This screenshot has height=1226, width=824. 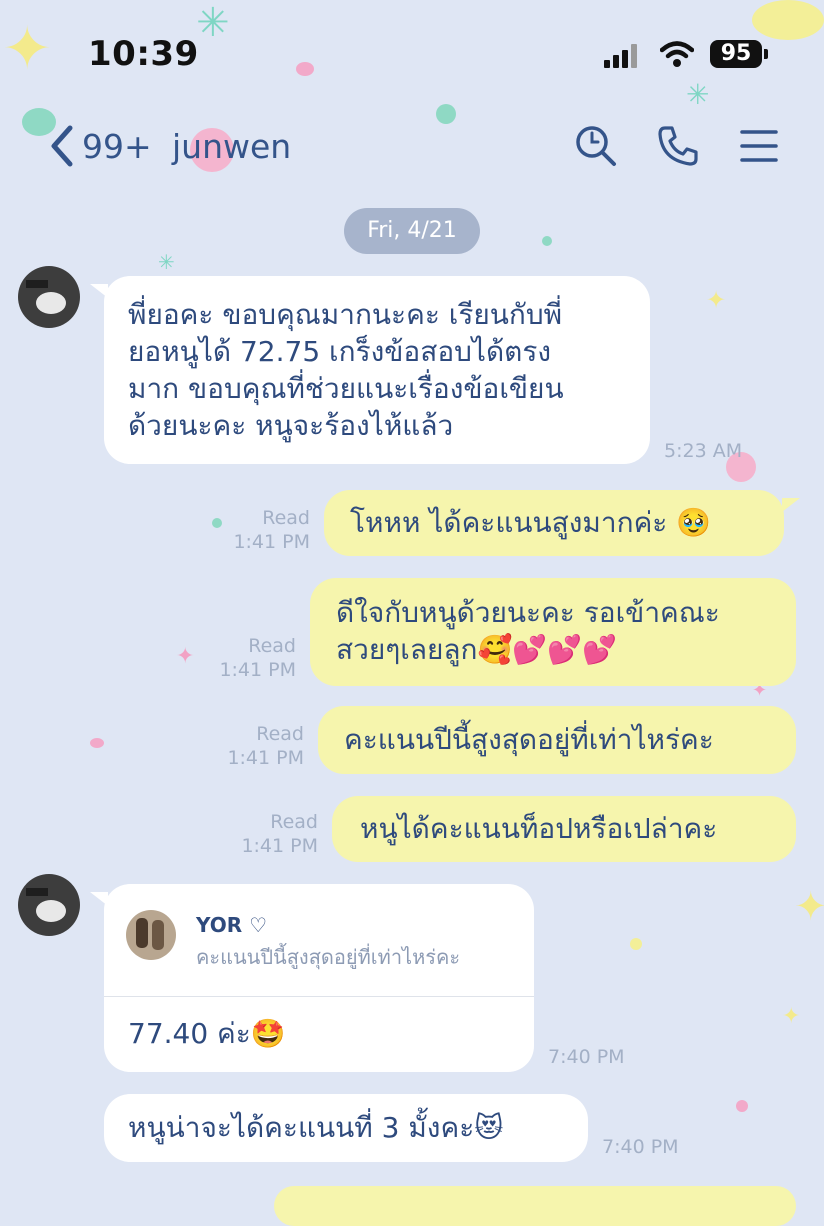 I want to click on message-text: โหหห ได้คะแนนสูงมากค่ะ, so click(x=509, y=522).